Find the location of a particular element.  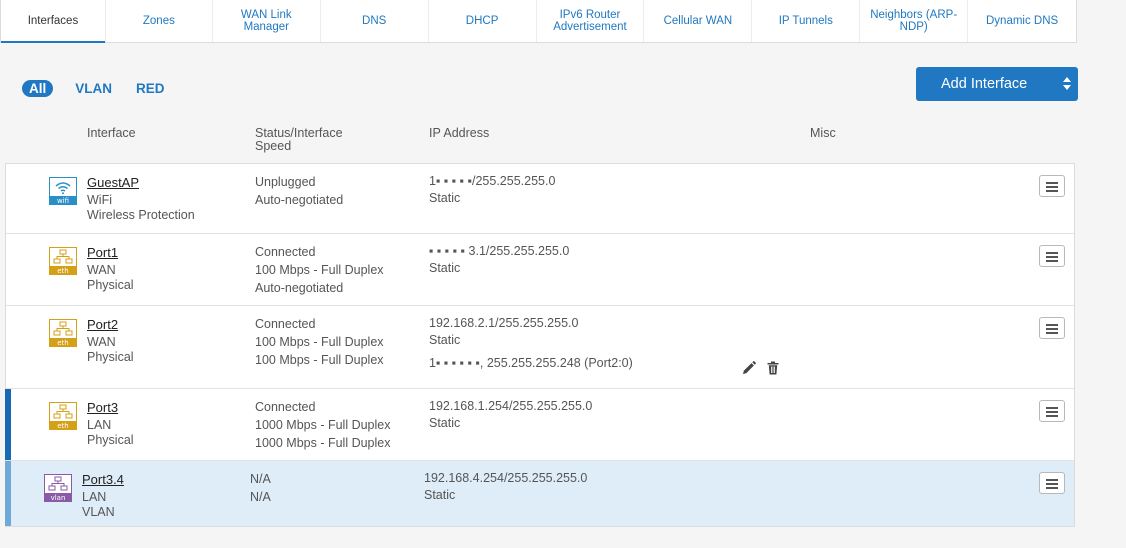

interface-type: Wireless Protection is located at coordinates (141, 215).